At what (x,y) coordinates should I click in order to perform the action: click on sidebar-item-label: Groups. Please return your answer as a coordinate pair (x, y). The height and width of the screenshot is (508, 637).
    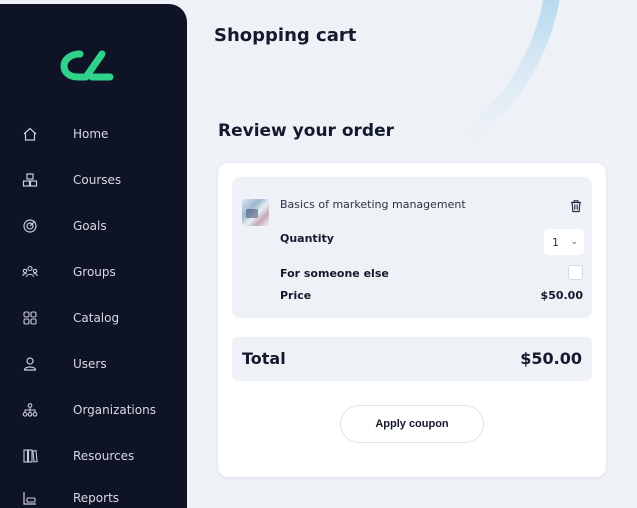
    Looking at the image, I should click on (94, 272).